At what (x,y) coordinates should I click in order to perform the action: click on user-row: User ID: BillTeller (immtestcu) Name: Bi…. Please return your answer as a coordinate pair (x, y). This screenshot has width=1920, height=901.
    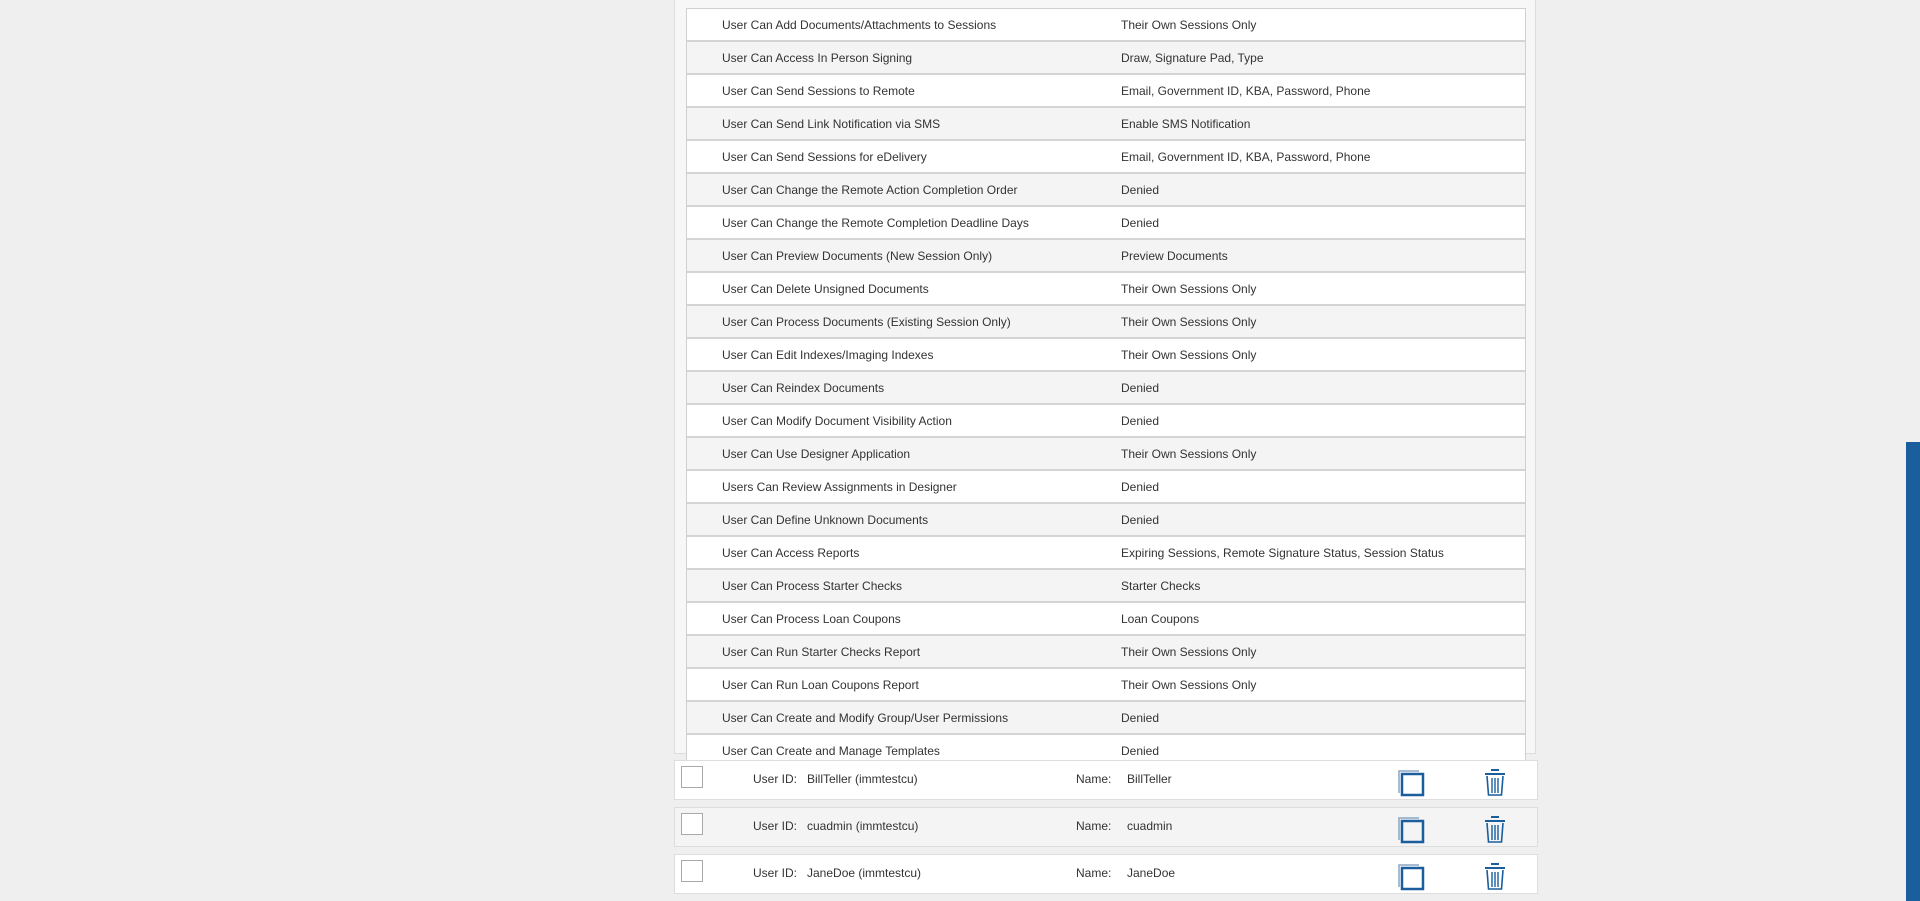
    Looking at the image, I should click on (1106, 780).